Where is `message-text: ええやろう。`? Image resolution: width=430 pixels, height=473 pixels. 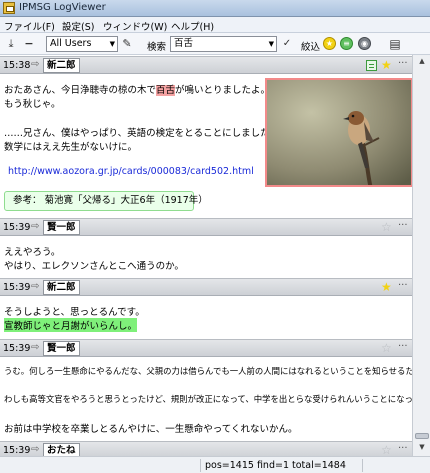
message-text: ええやろう。 is located at coordinates (32, 252).